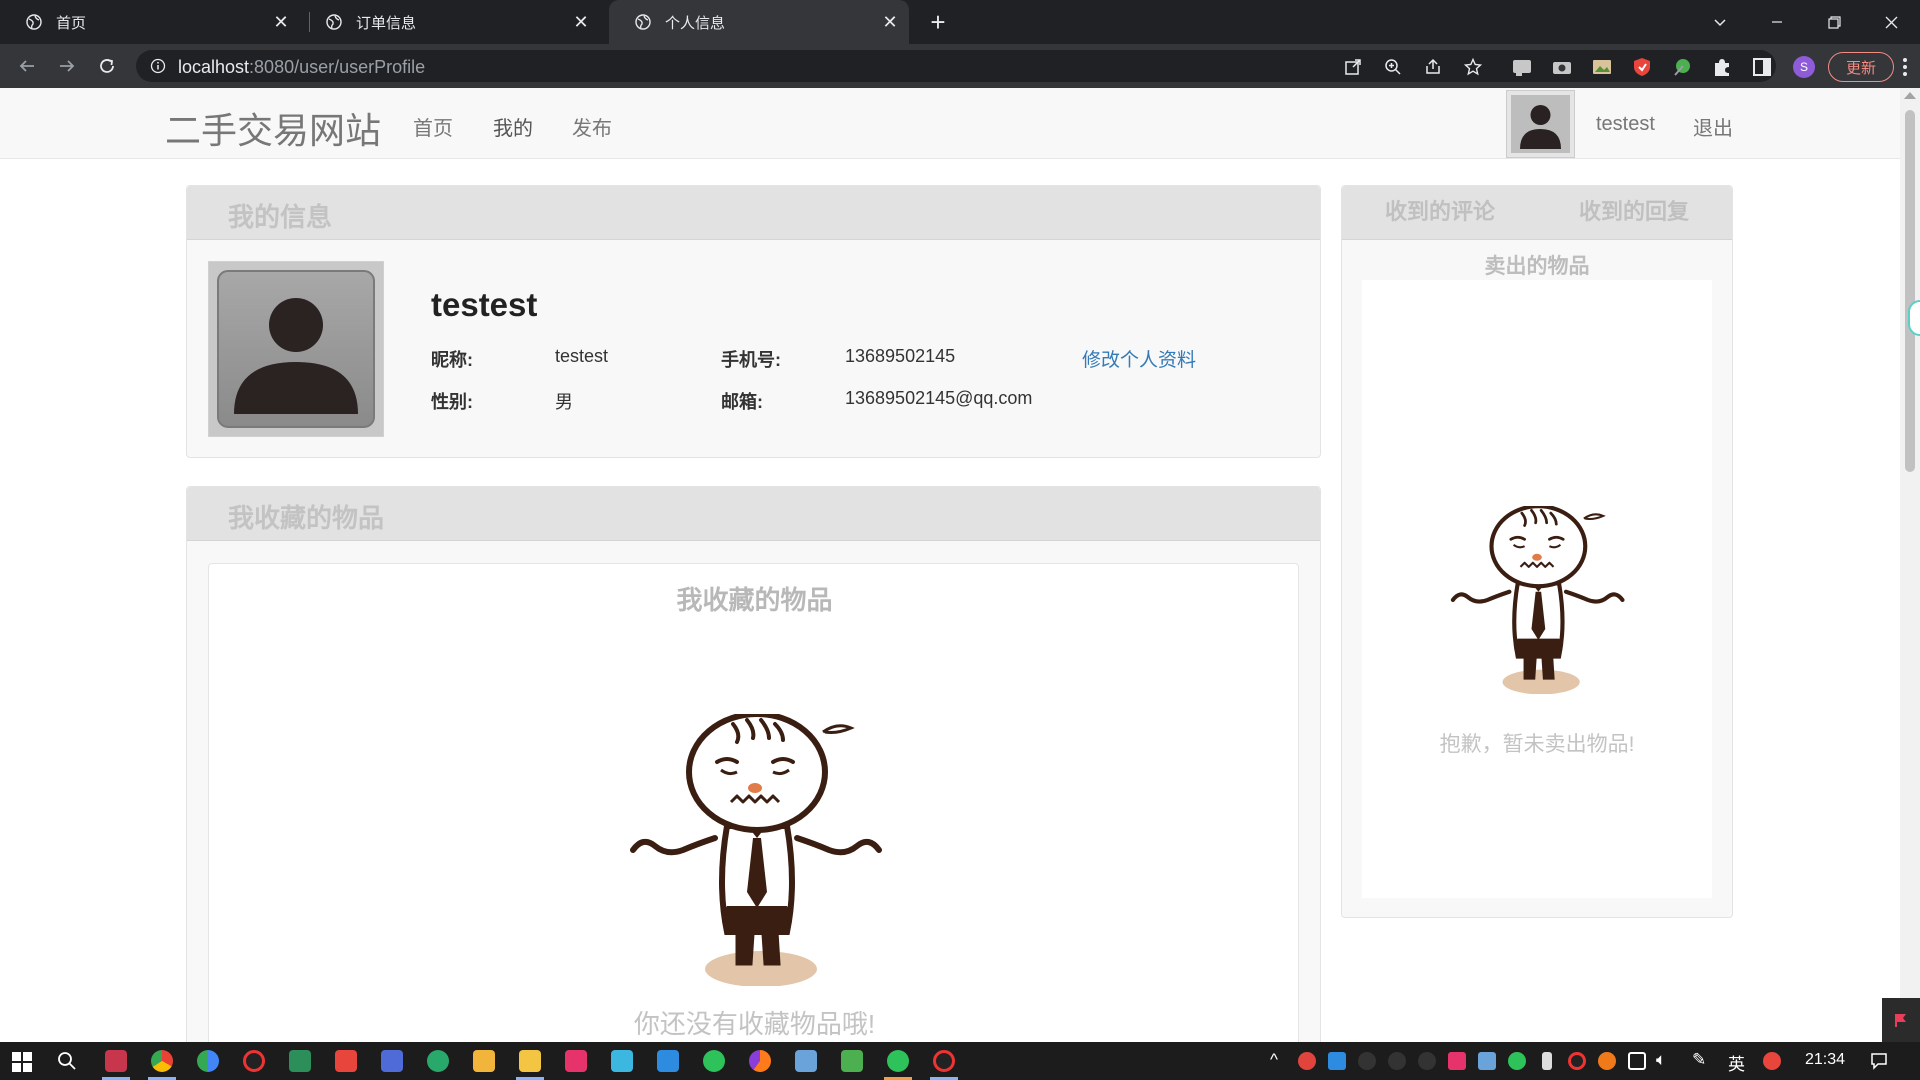 The height and width of the screenshot is (1080, 1920). I want to click on side-panel-icon, so click(1762, 67).